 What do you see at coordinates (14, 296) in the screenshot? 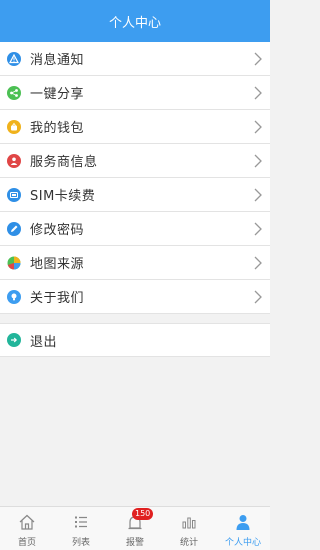
I see `lightbulb-icon` at bounding box center [14, 296].